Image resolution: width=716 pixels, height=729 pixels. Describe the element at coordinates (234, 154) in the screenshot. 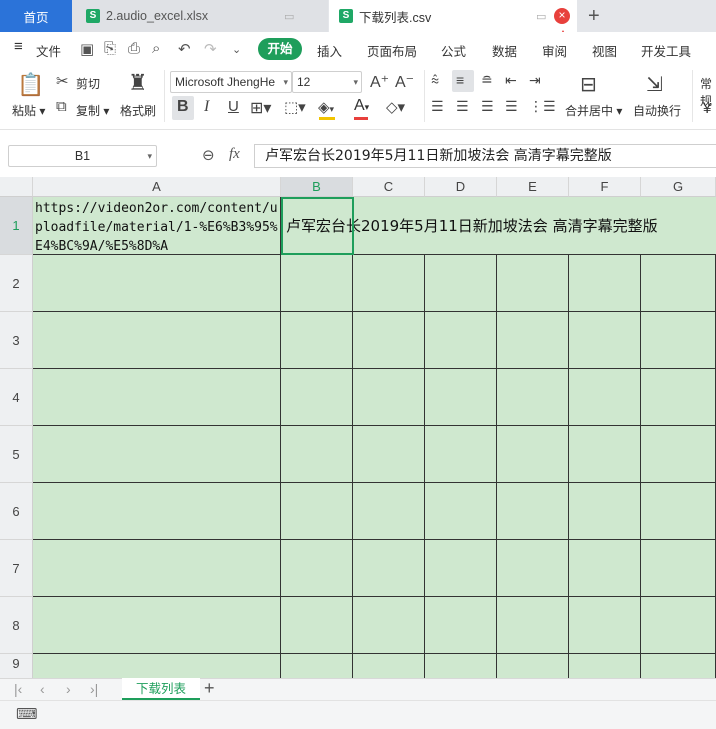

I see `fx-button: fx` at that location.